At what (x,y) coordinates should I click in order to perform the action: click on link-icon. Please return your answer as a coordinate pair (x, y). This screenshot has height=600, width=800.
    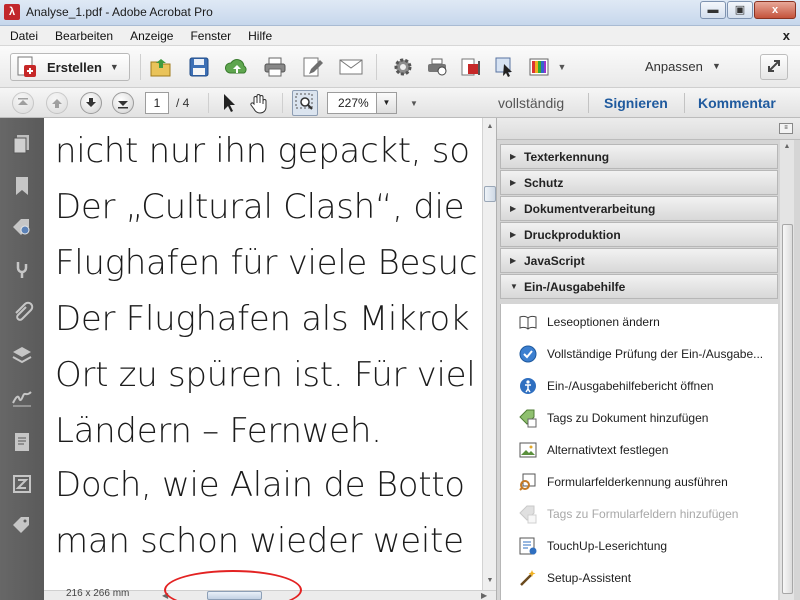
    Looking at the image, I should click on (22, 270).